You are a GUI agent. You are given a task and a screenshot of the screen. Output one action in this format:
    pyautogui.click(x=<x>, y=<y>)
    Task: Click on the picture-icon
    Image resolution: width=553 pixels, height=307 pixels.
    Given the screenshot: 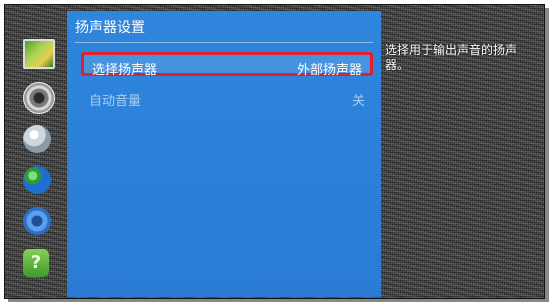 What is the action you would take?
    pyautogui.click(x=39, y=54)
    